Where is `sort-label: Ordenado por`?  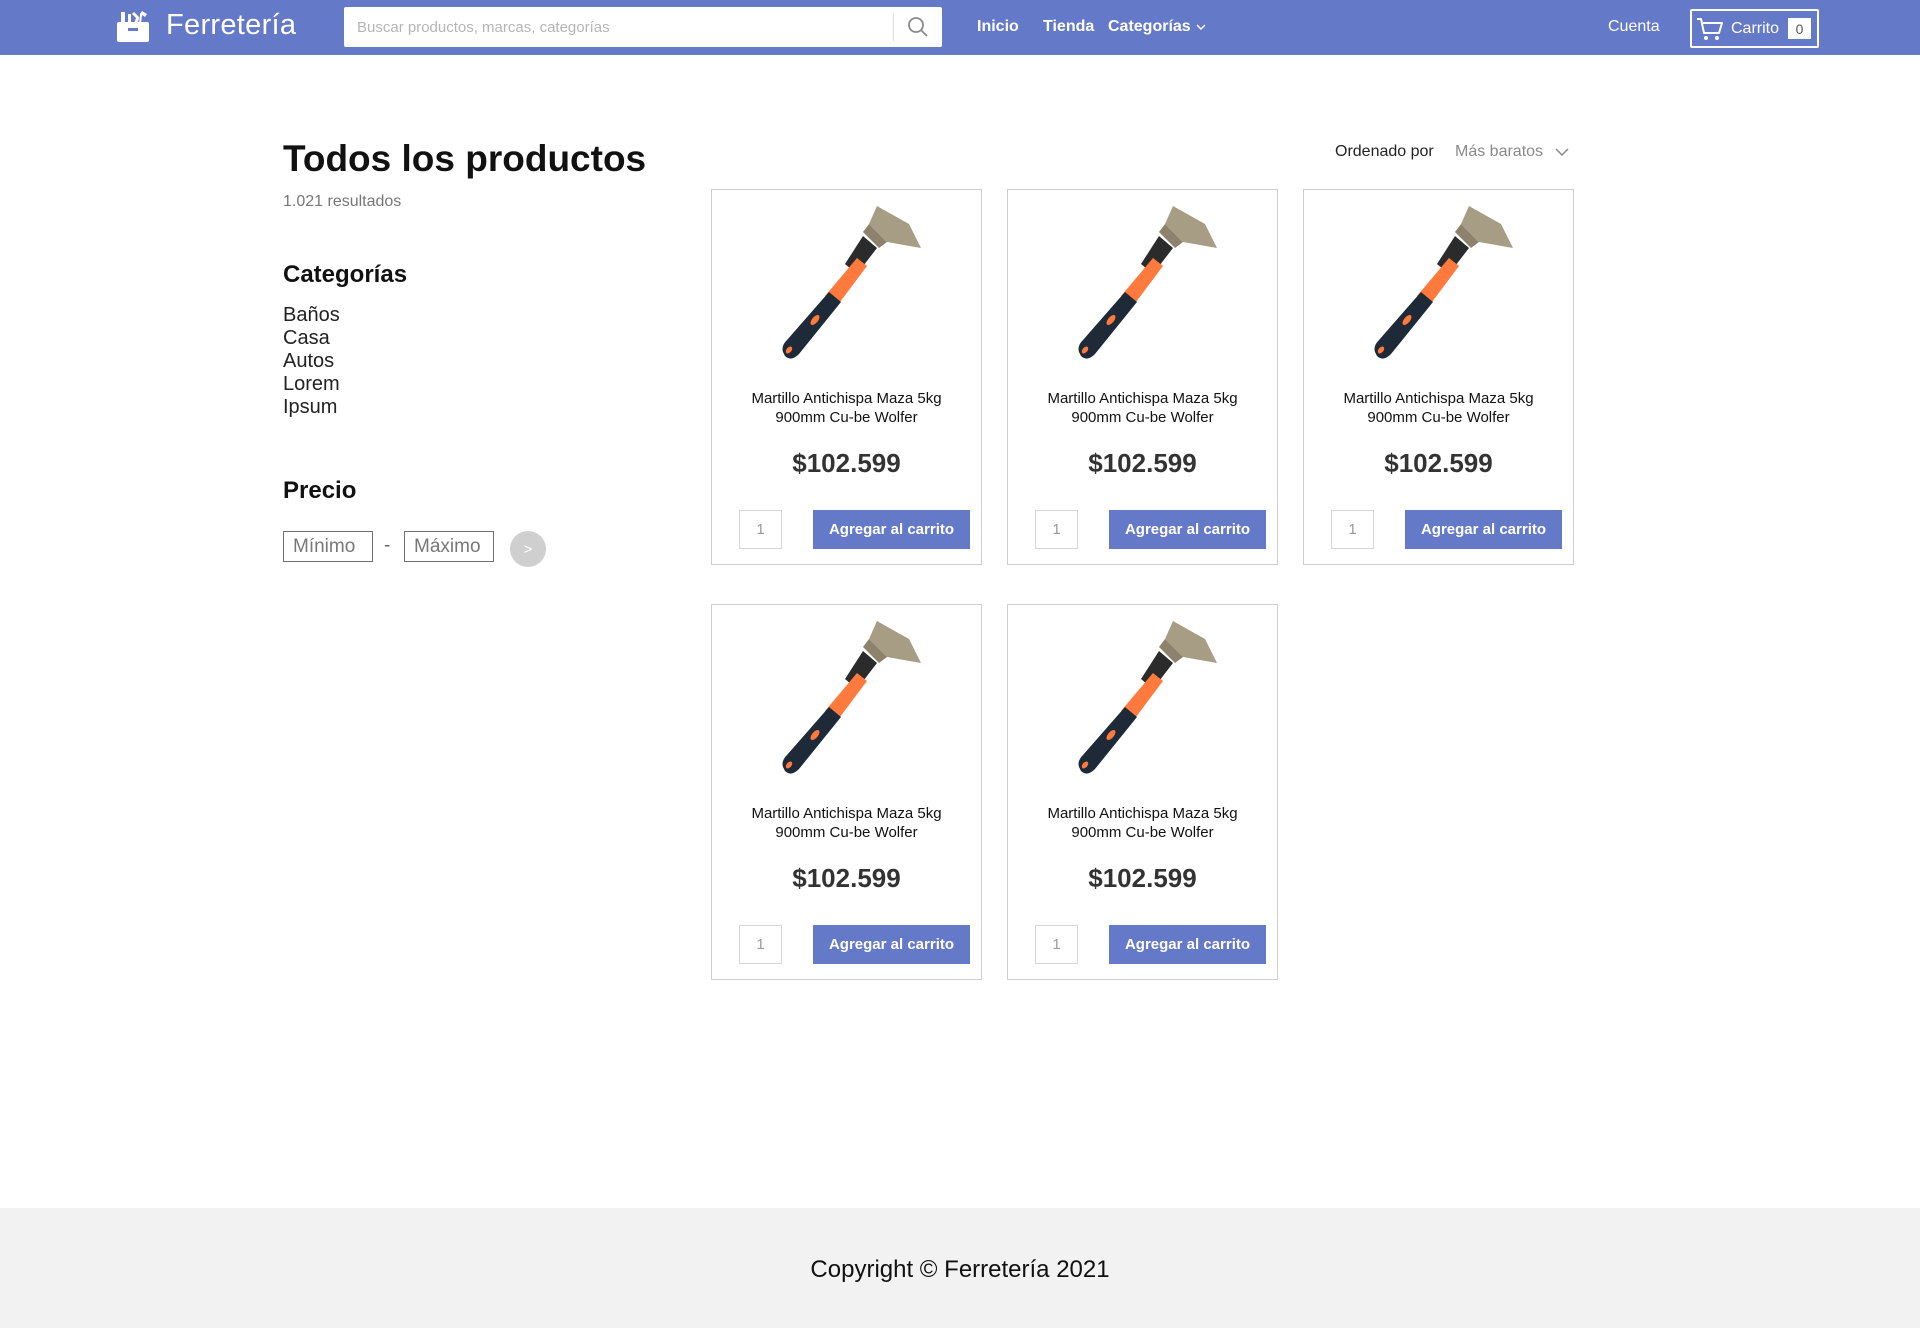 sort-label: Ordenado por is located at coordinates (1384, 151).